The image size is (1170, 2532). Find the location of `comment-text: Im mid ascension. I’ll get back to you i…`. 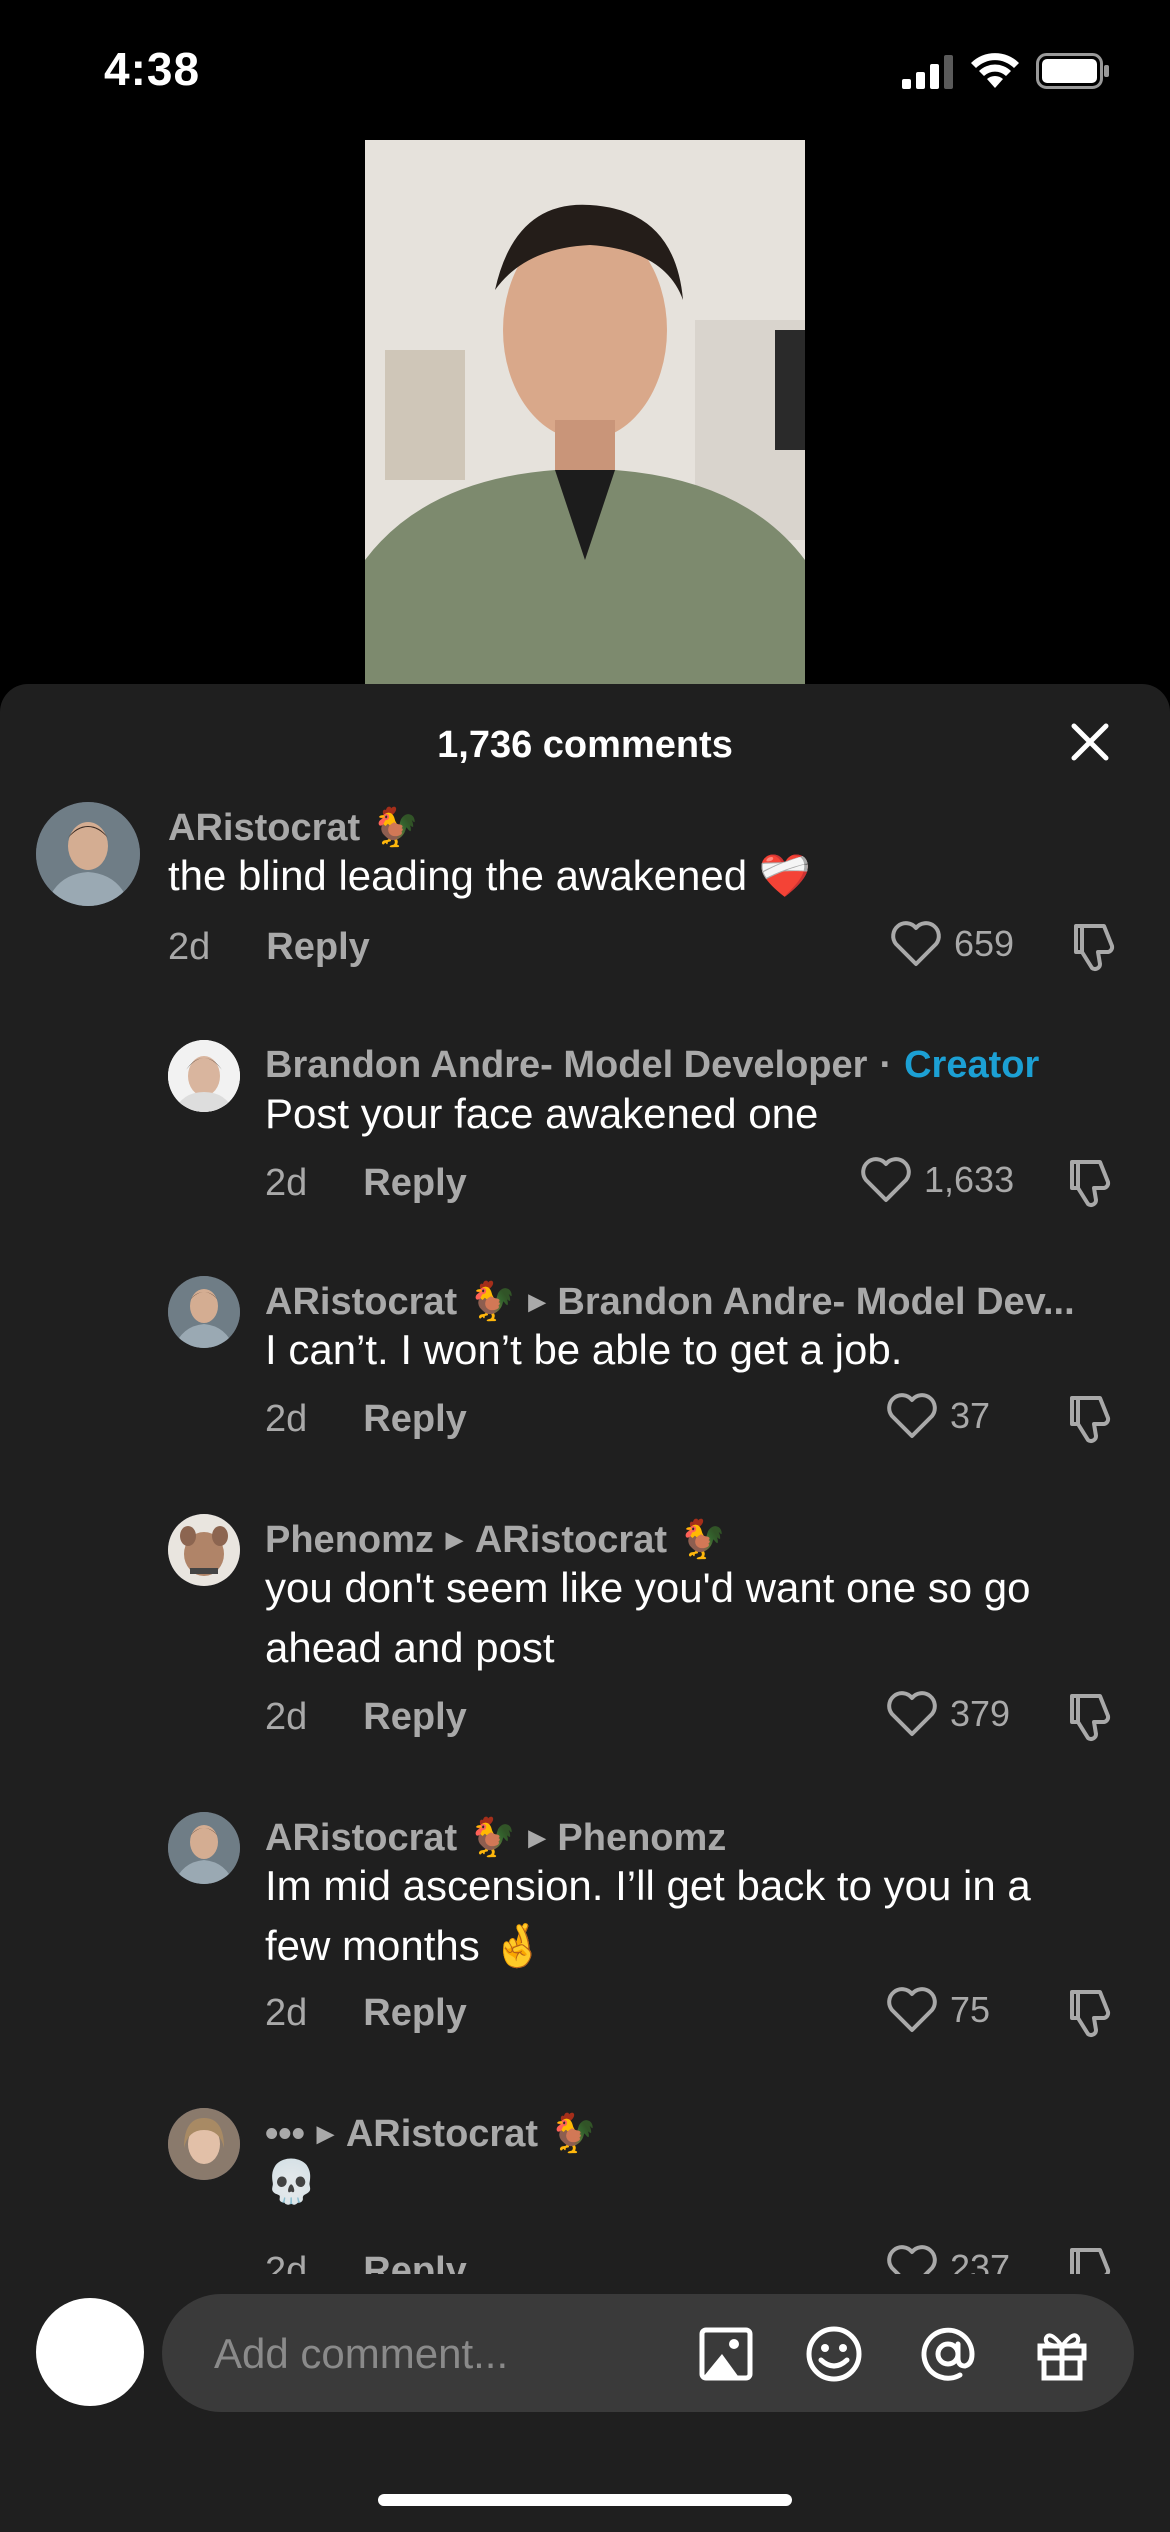

comment-text: Im mid ascension. I’ll get back to you i… is located at coordinates (648, 1916).